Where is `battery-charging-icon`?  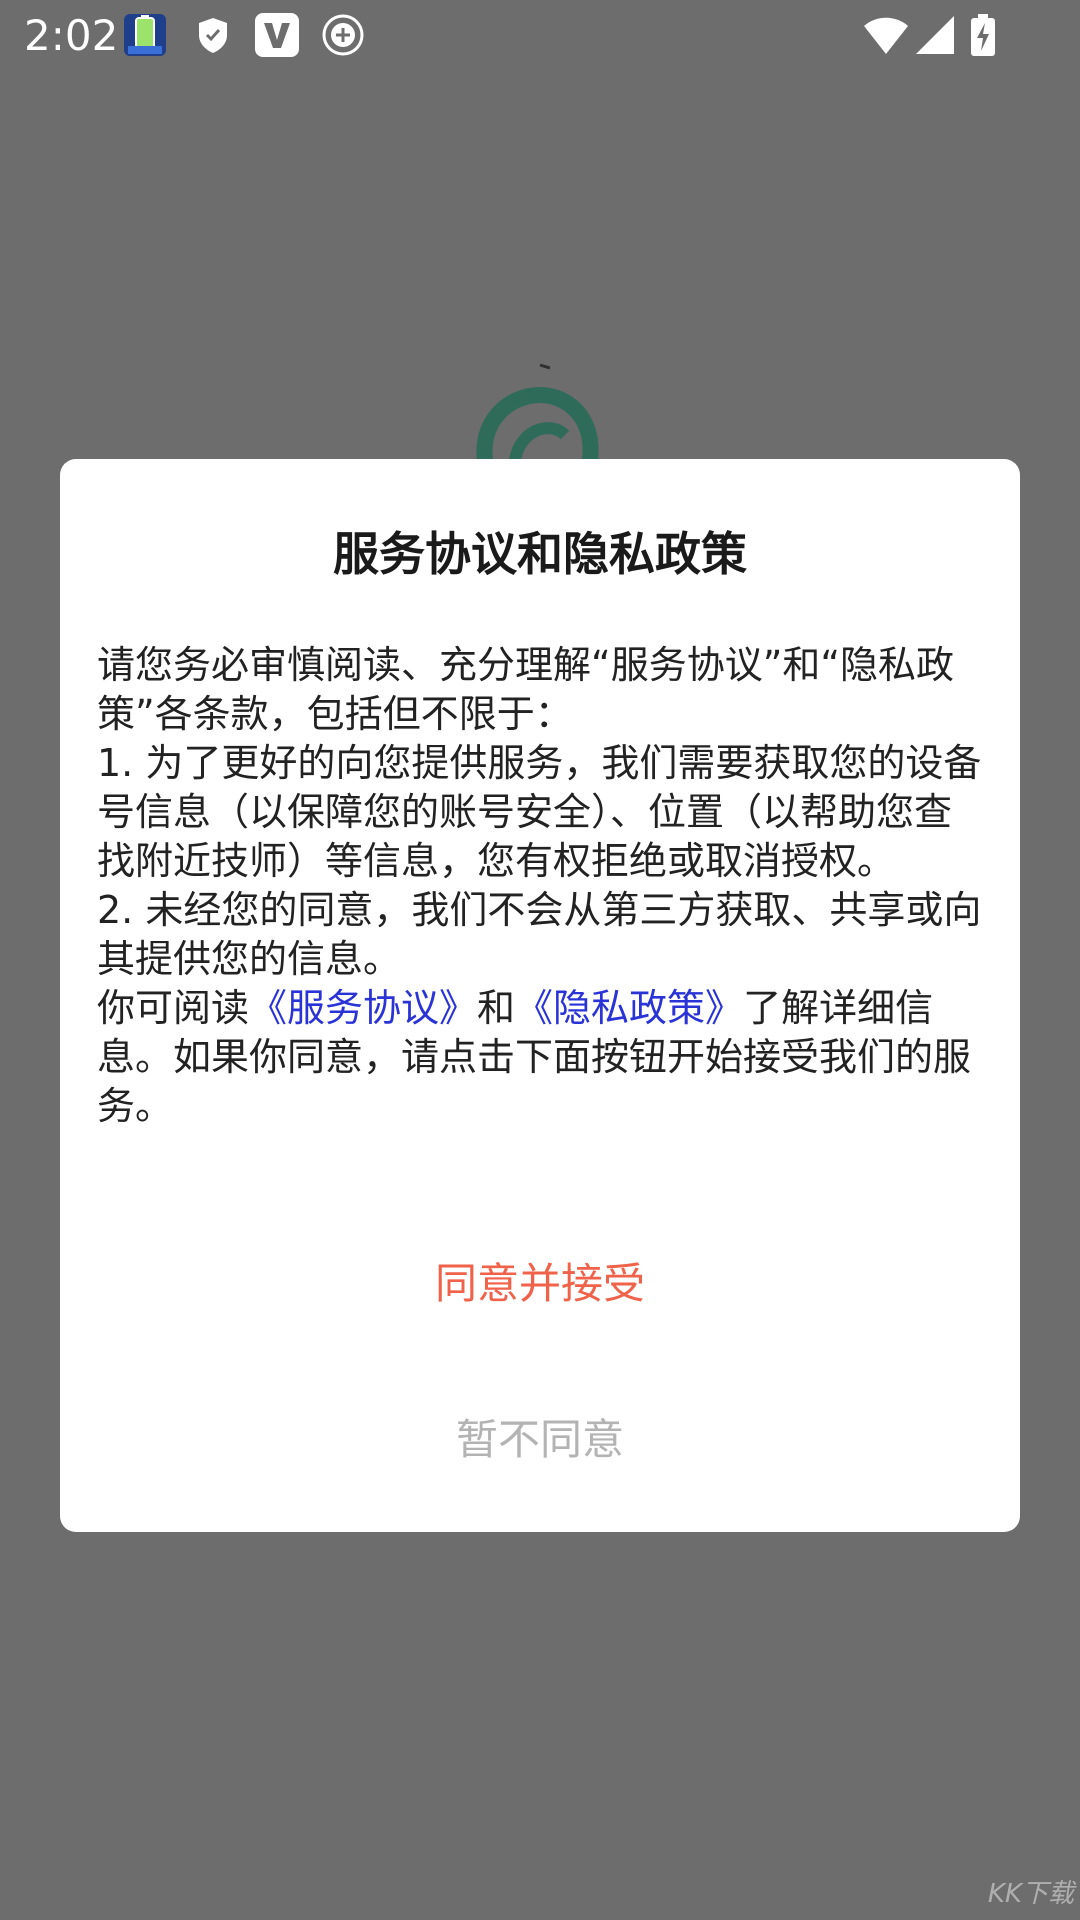 battery-charging-icon is located at coordinates (983, 35).